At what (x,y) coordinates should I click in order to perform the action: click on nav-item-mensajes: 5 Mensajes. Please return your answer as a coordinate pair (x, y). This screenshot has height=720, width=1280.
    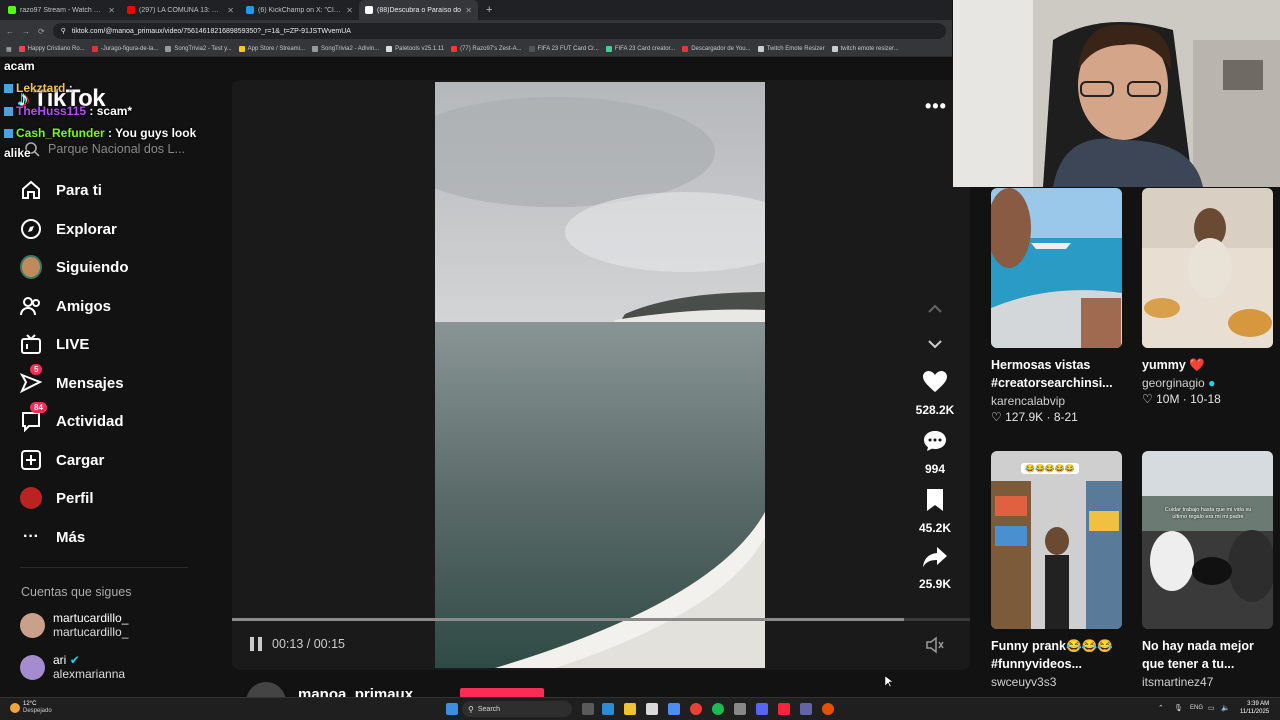
    Looking at the image, I should click on (72, 379).